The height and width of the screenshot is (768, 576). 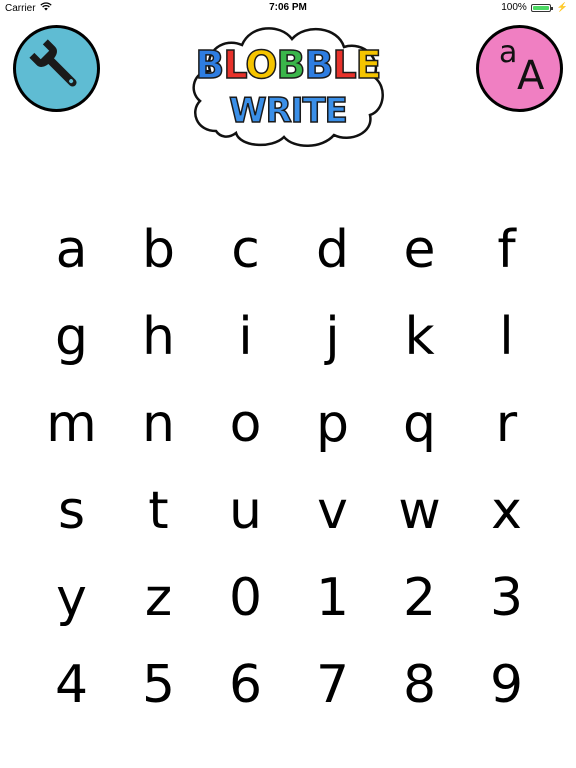 What do you see at coordinates (245, 249) in the screenshot?
I see `character-tile: c` at bounding box center [245, 249].